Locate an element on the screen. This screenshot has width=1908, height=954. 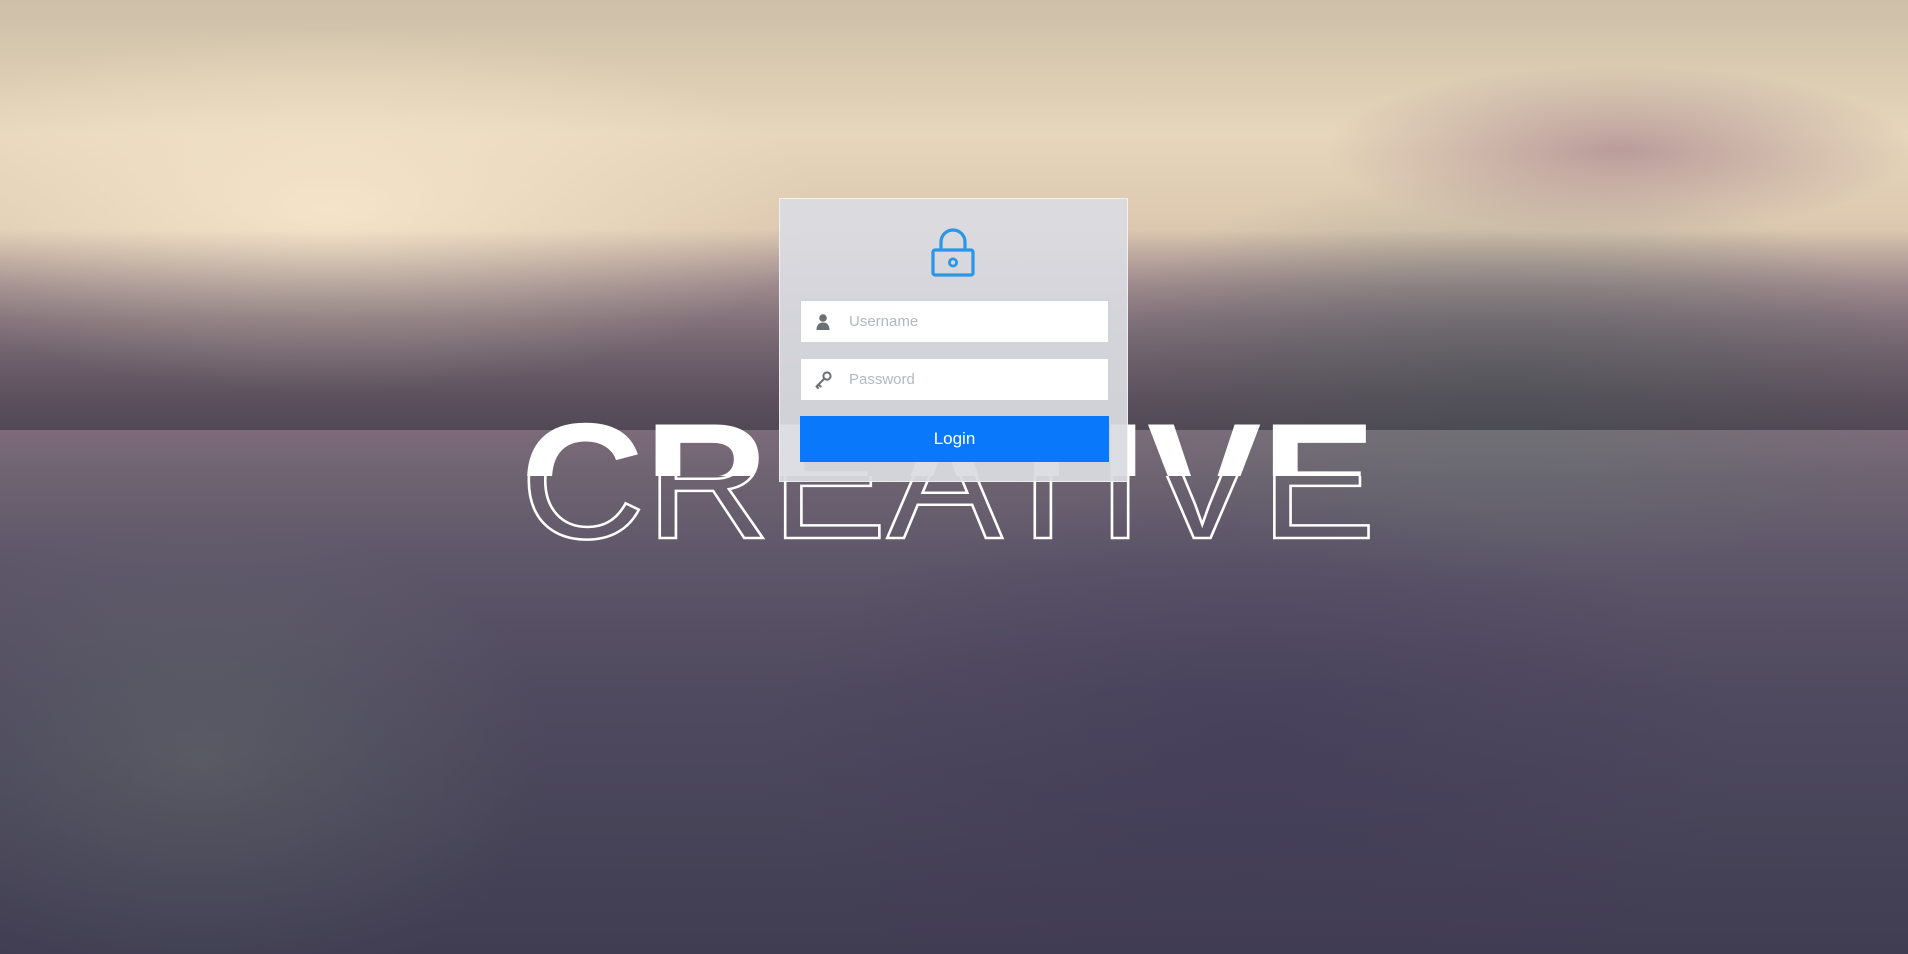
password-field is located at coordinates (954, 379).